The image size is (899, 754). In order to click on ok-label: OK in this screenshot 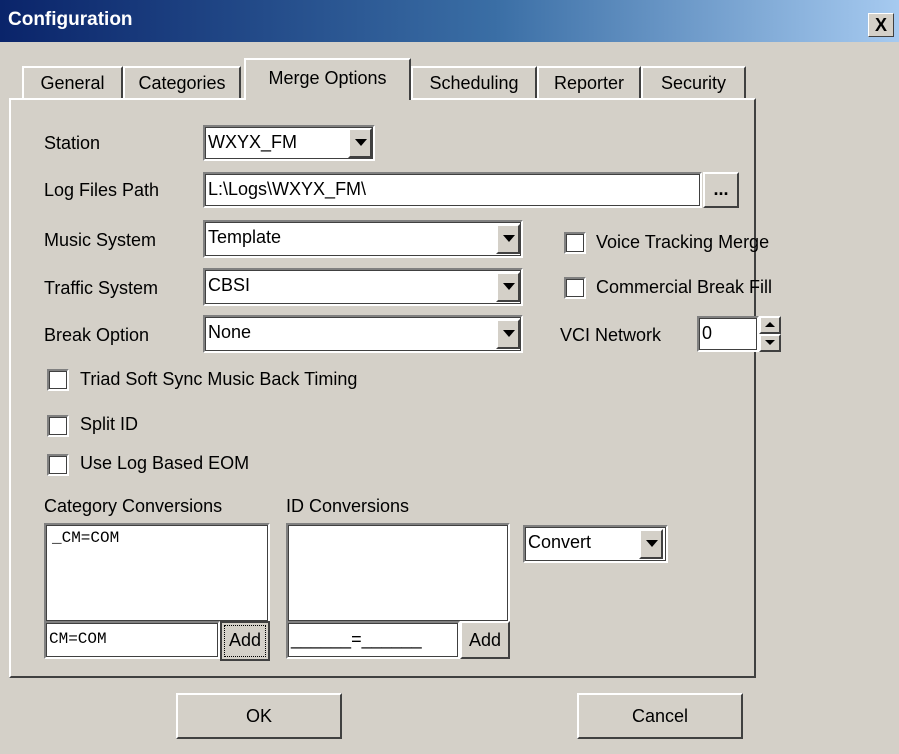, I will do `click(258, 716)`.